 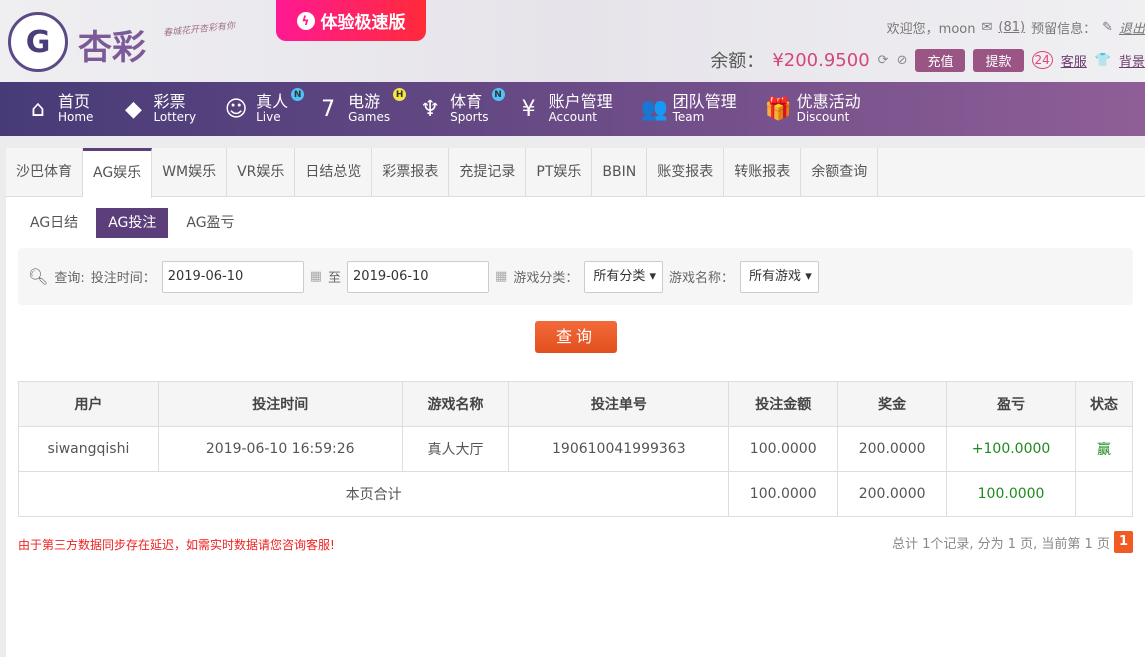 I want to click on nav-item-account: ¥ 账户管理 Account, so click(x=565, y=109).